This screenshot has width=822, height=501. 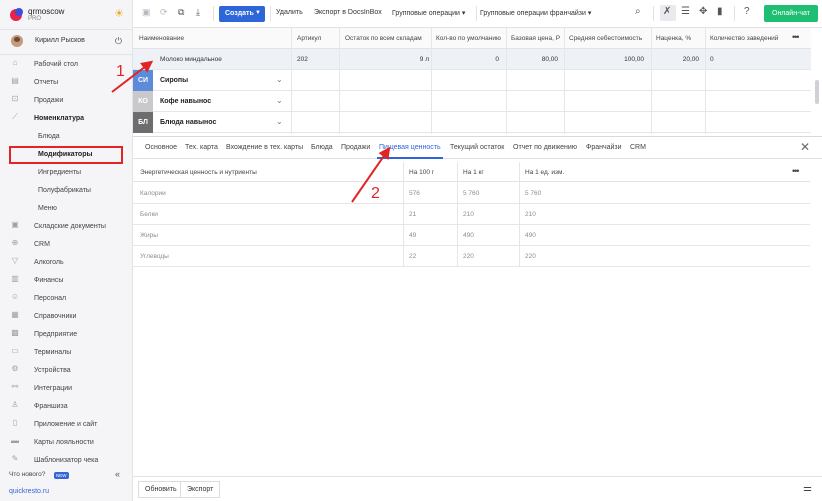 I want to click on table-row: Жиры 49 490 490, so click(x=471, y=235).